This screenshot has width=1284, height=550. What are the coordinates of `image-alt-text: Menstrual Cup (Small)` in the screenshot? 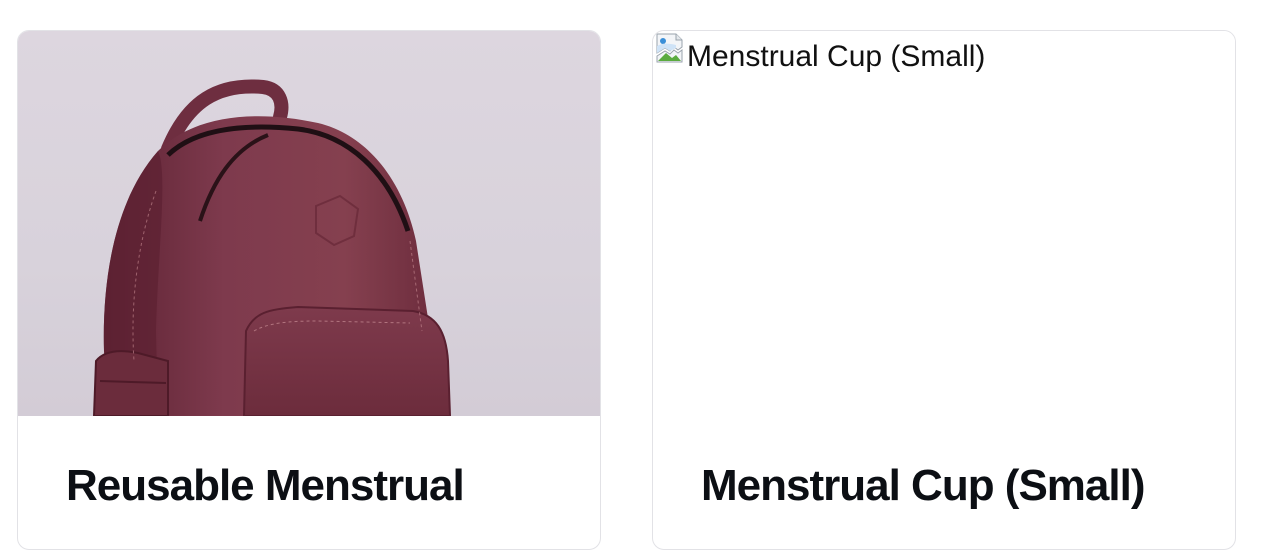 It's located at (836, 56).